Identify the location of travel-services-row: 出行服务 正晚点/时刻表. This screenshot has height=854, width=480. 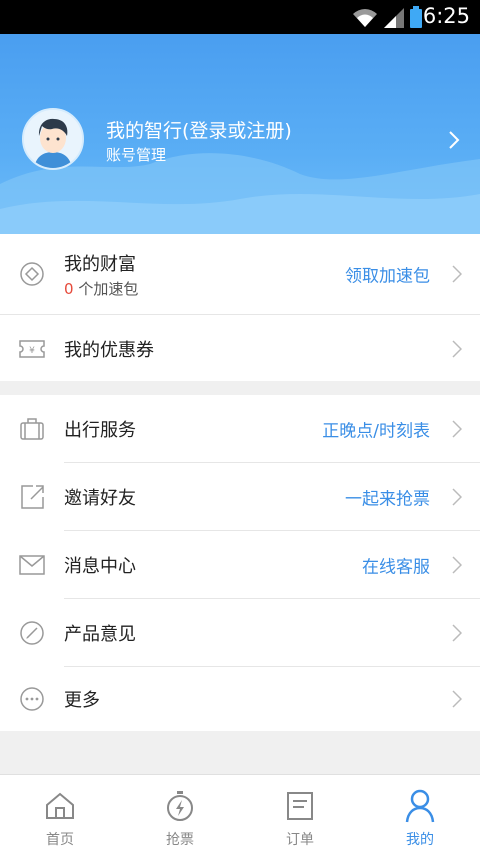
(240, 428).